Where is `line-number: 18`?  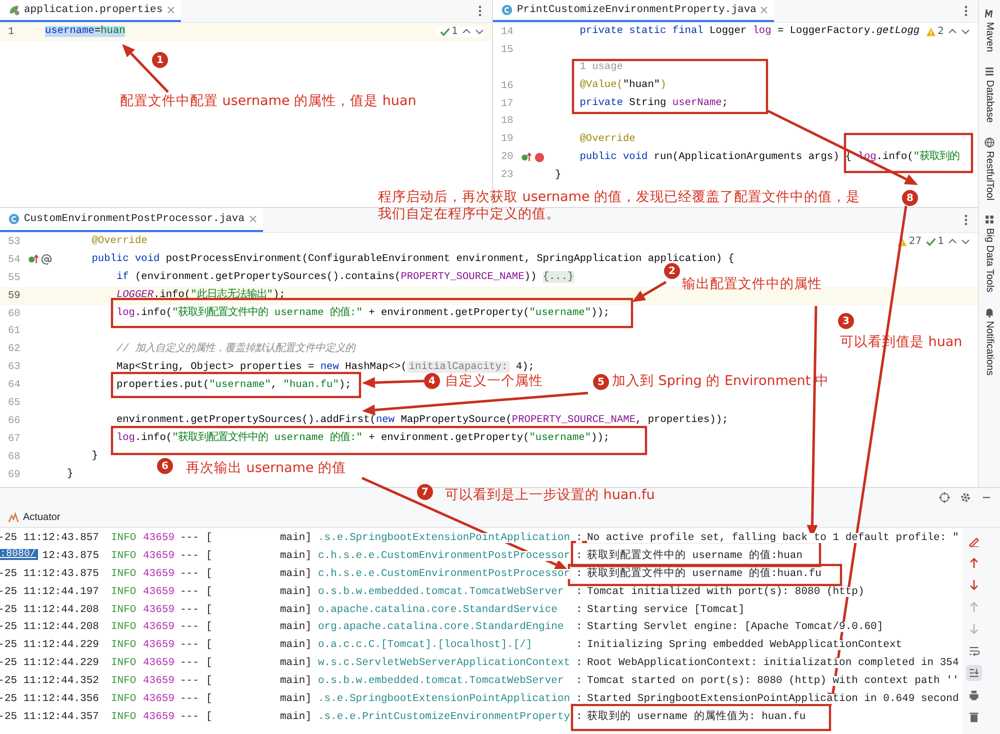 line-number: 18 is located at coordinates (507, 121).